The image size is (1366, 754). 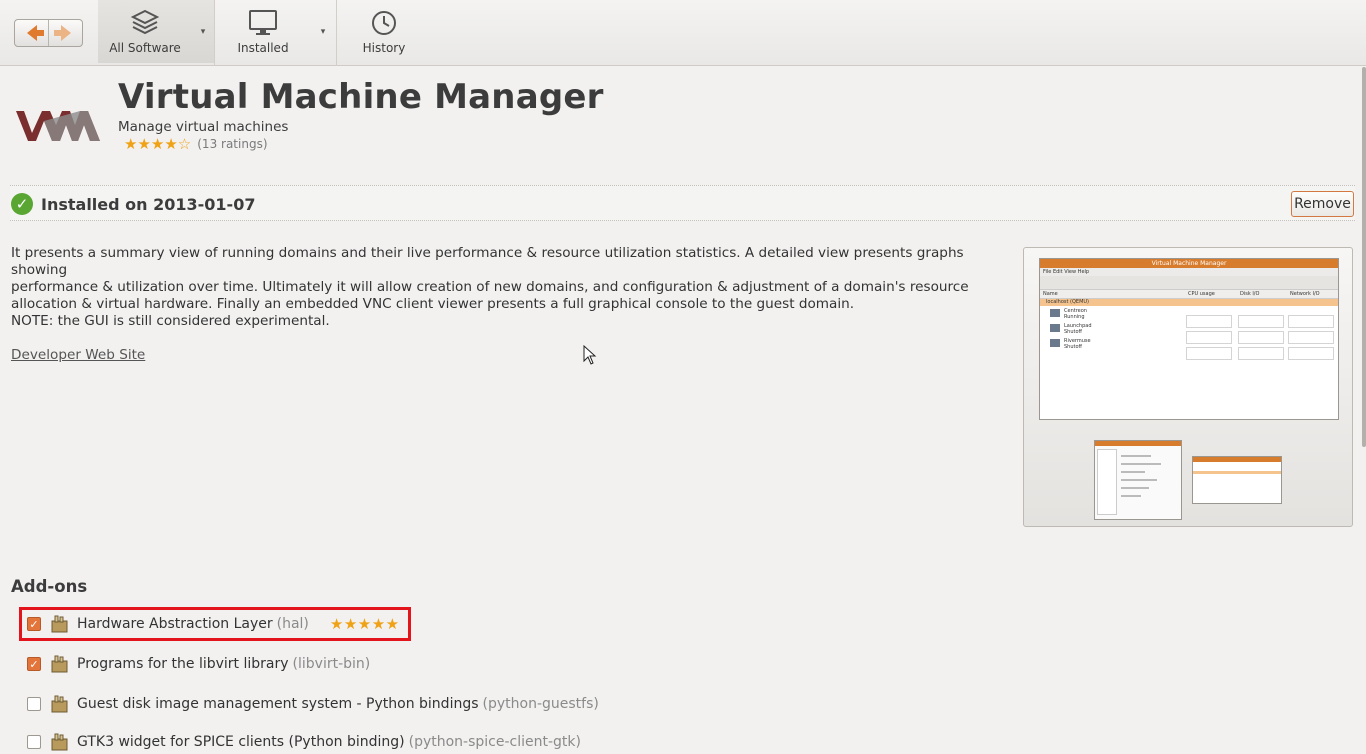 I want to click on addon-package: (python-spice-client-gtk), so click(x=494, y=742).